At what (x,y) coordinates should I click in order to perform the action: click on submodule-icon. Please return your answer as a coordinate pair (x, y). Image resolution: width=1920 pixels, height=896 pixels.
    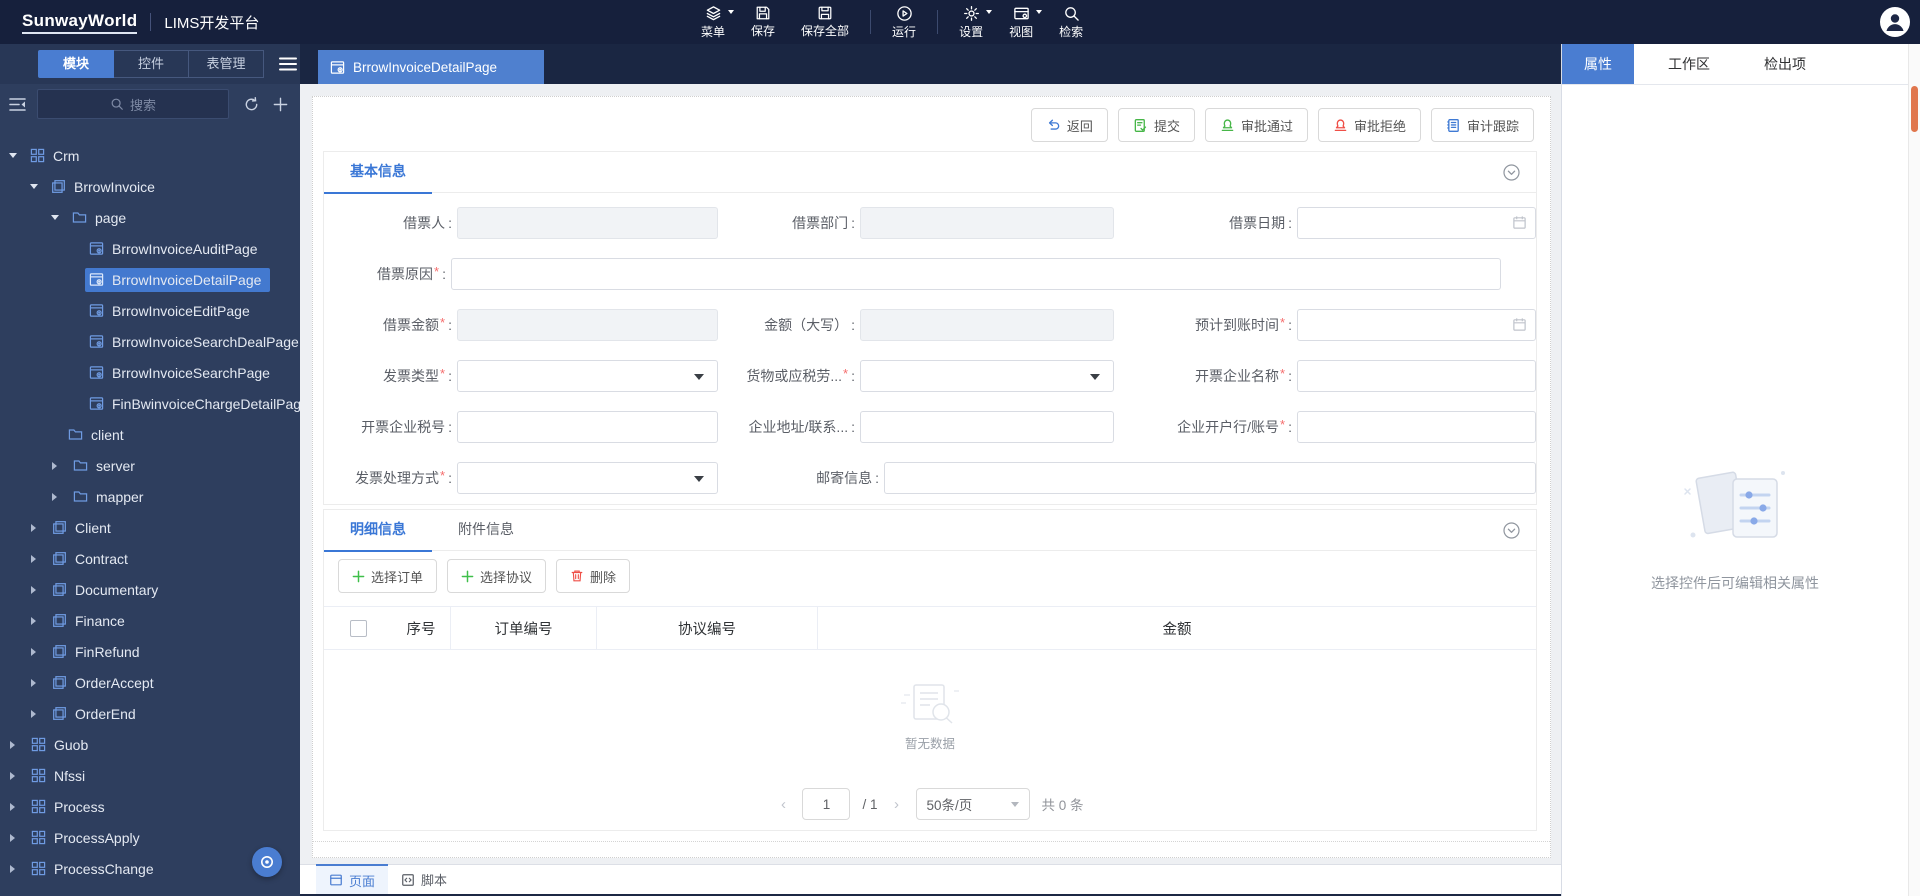
    Looking at the image, I should click on (59, 527).